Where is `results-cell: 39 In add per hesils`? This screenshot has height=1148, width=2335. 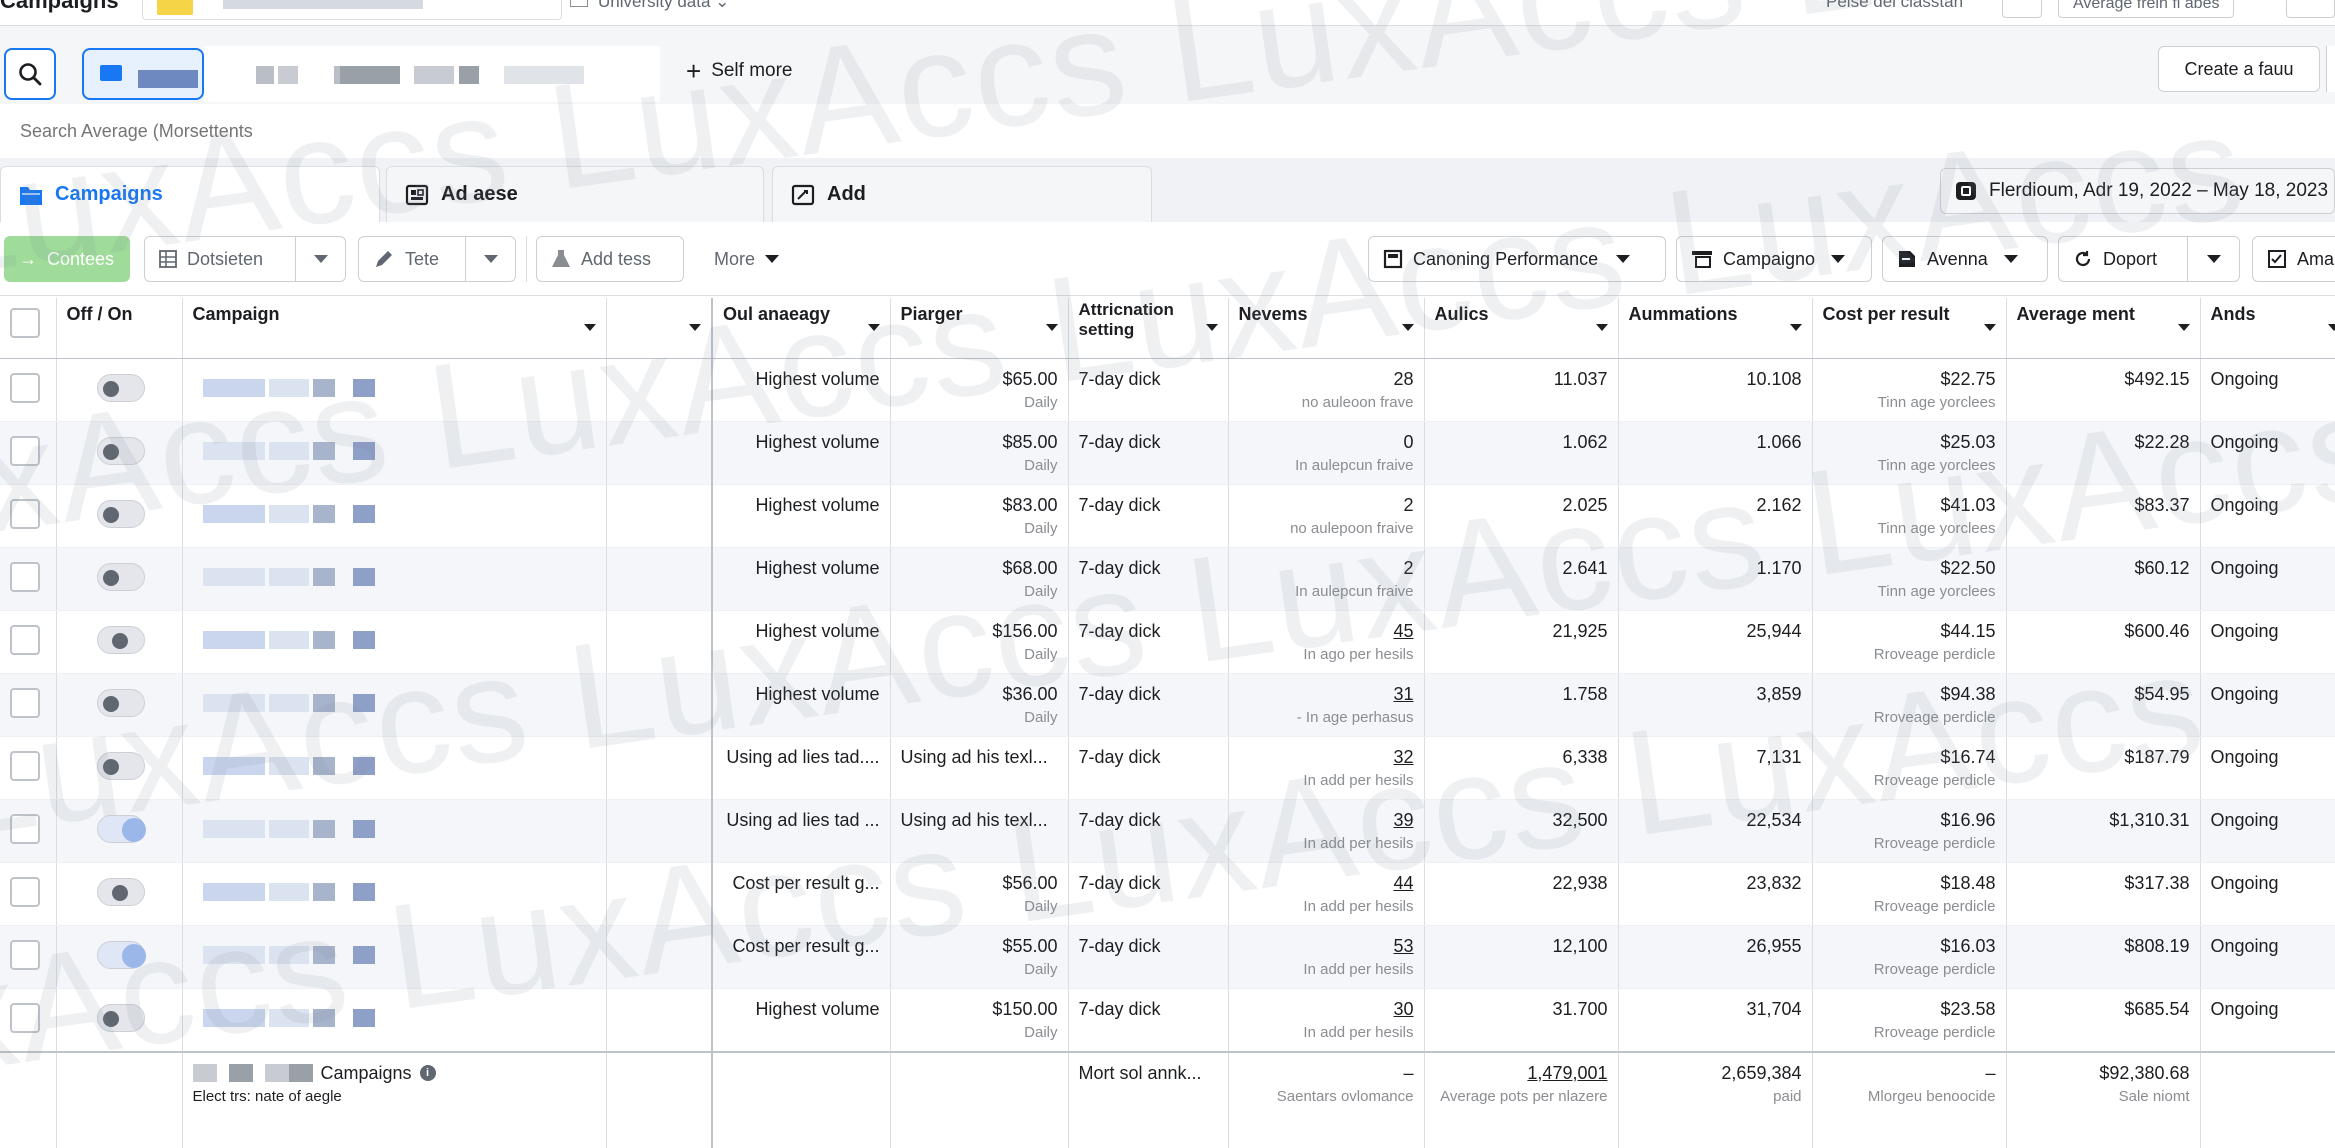 results-cell: 39 In add per hesils is located at coordinates (1326, 831).